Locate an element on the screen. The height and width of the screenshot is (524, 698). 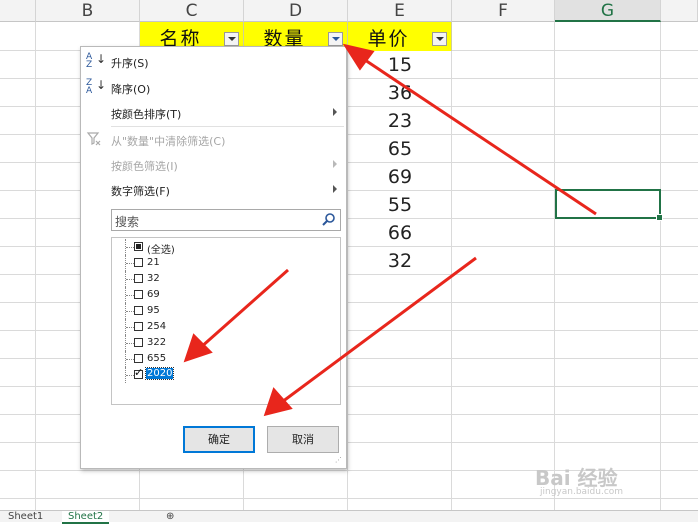
menu-clear-filter: 从"数量"中清除筛选(C) is located at coordinates (213, 140).